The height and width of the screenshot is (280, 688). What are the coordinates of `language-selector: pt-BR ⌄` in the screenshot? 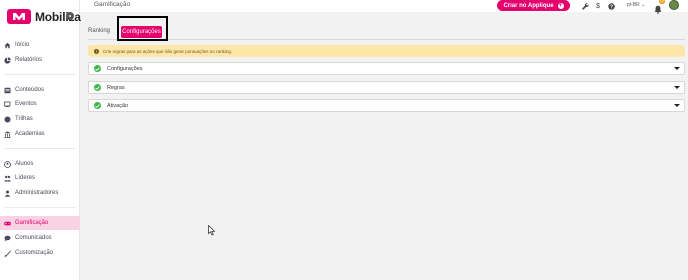 It's located at (636, 5).